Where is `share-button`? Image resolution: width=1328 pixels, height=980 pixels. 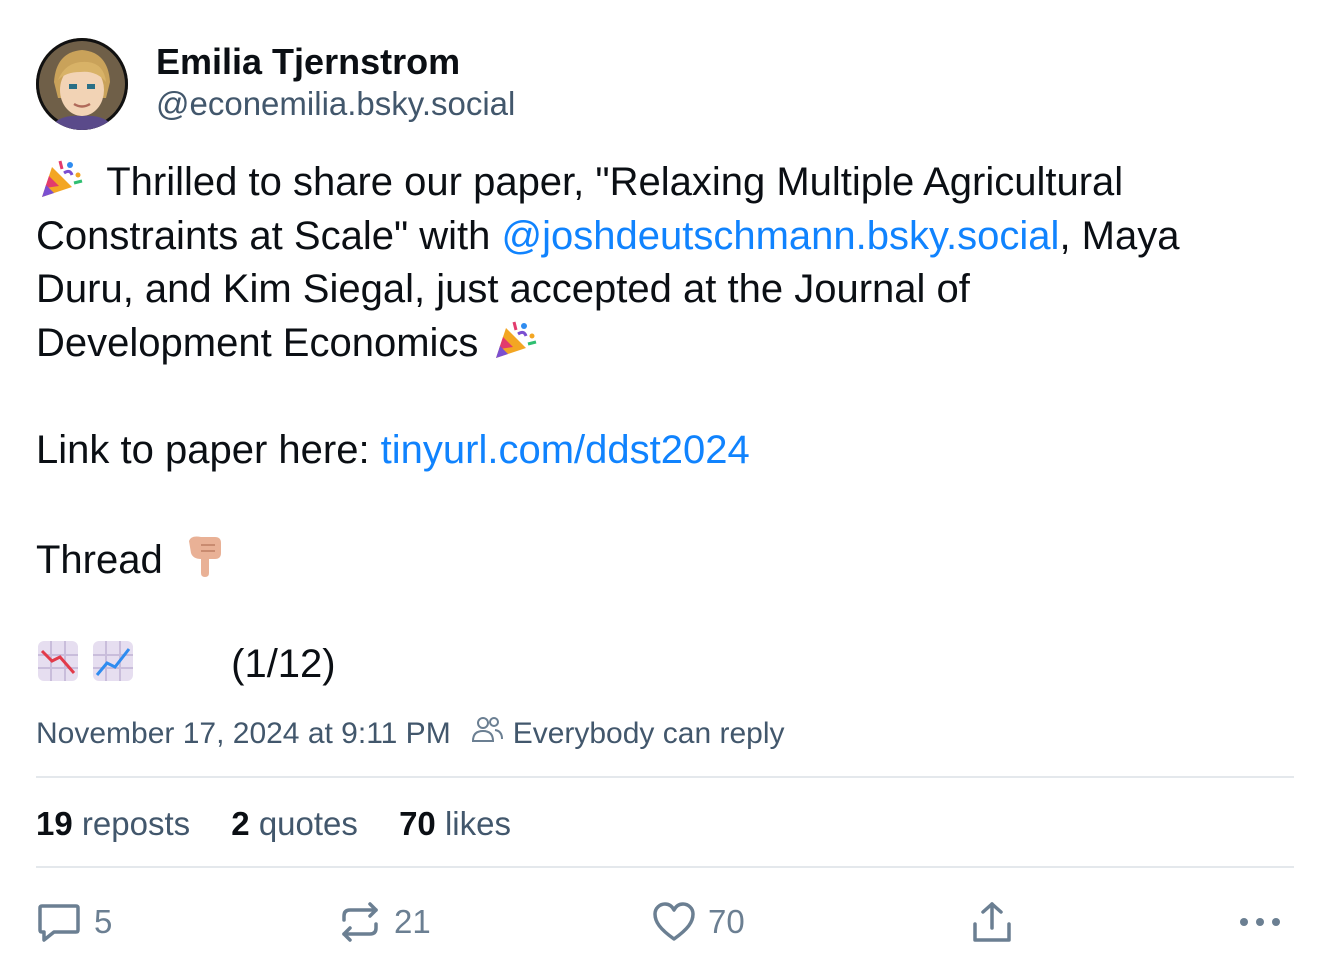
share-button is located at coordinates (992, 922).